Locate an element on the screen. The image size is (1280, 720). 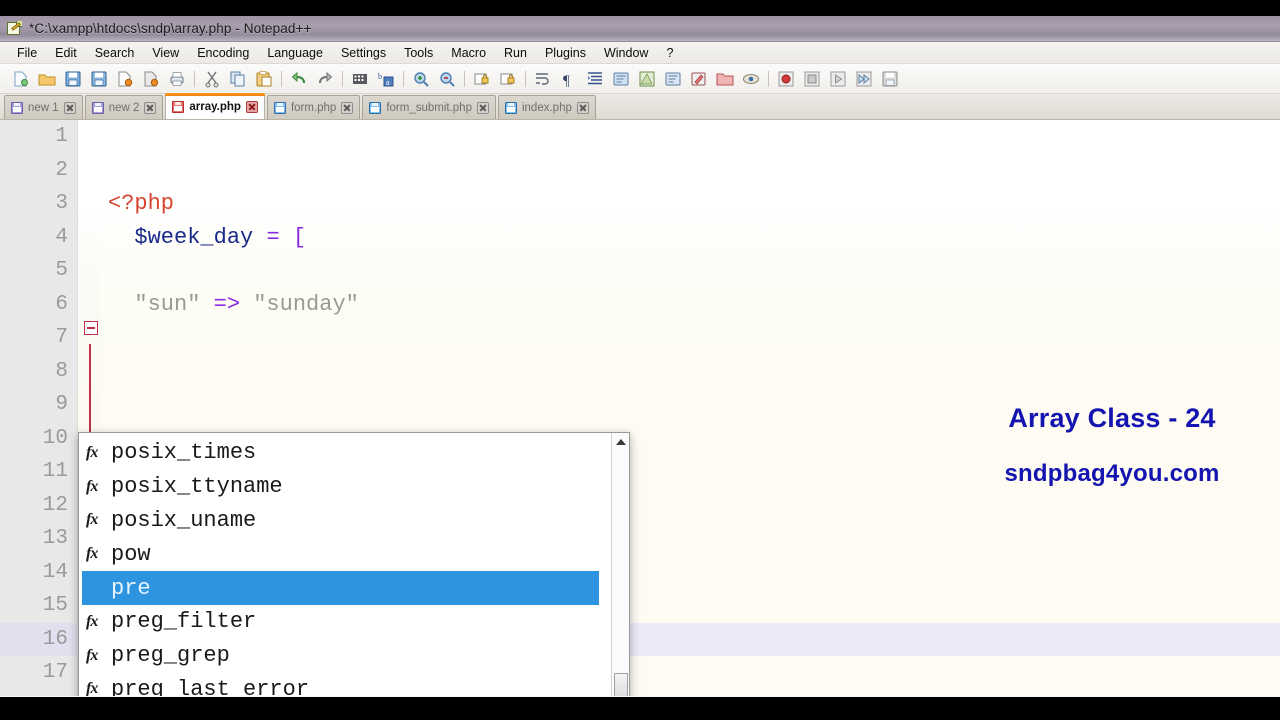
autocomplete-item: fx pow is located at coordinates (346, 554).